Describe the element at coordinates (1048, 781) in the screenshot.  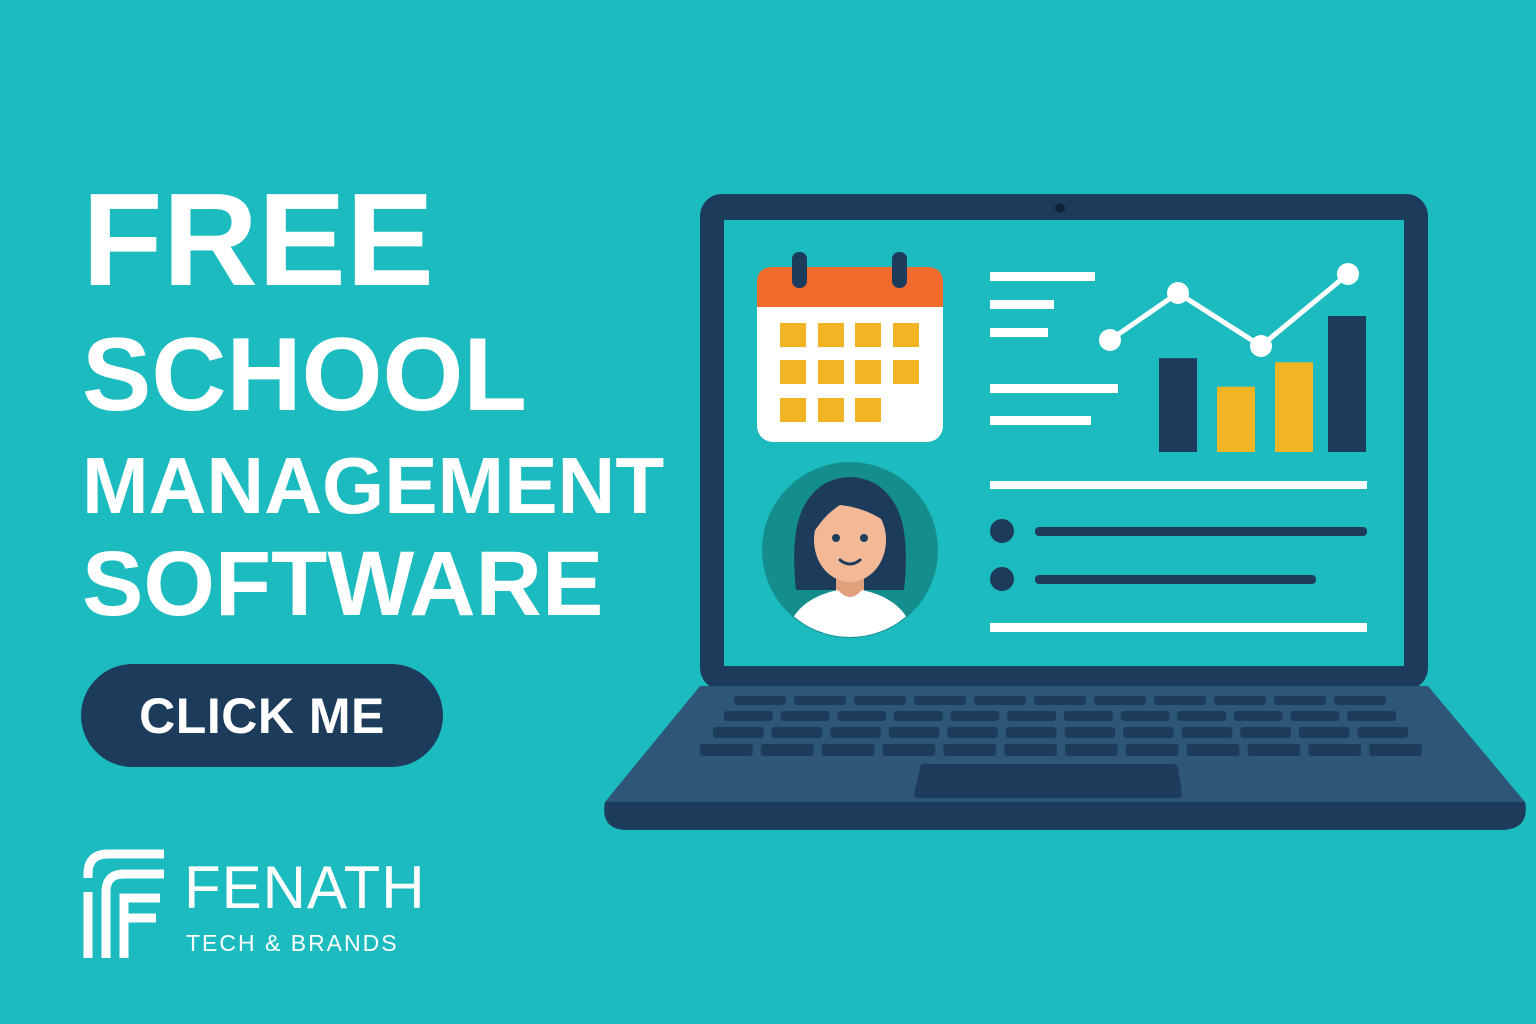
I see `trackpad` at that location.